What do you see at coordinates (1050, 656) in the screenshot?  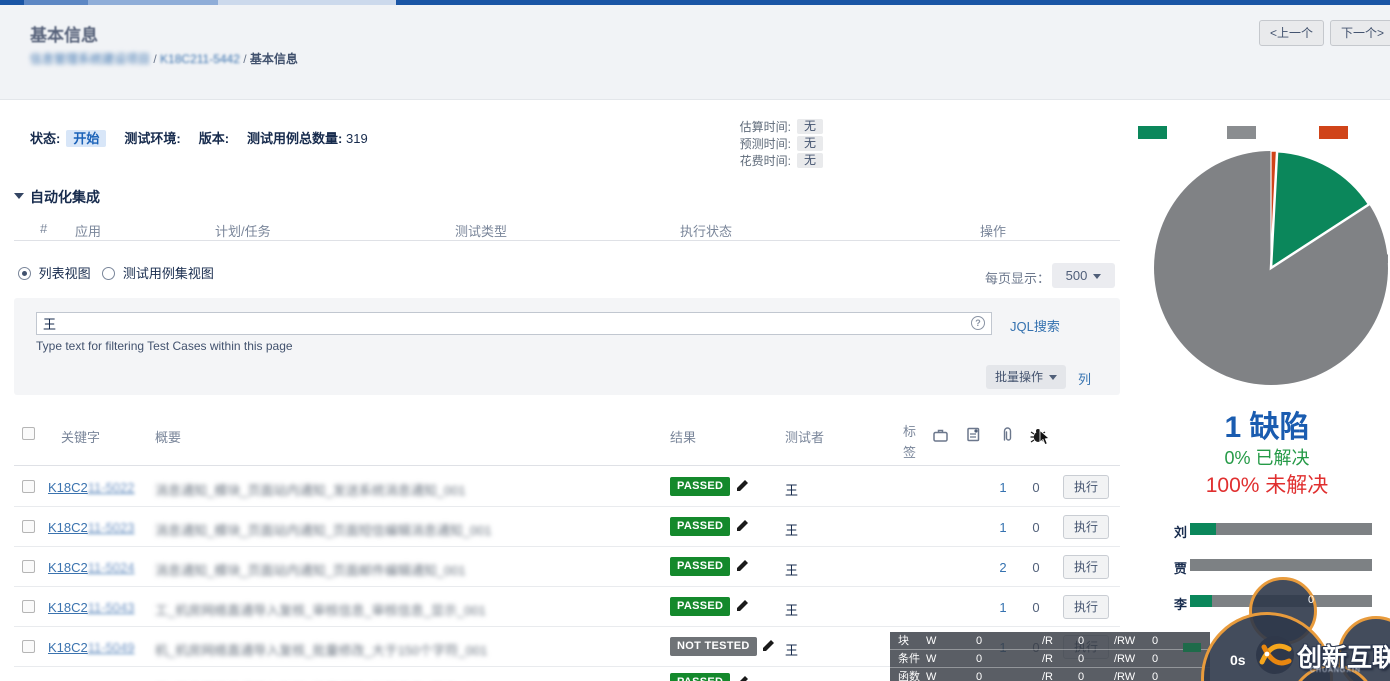 I see `watermark-coverage-panel: 块 W 0/R 0/RW 0 条件 W 0/R 0/RW 0 函数 W 0/R 0/RW 0` at bounding box center [1050, 656].